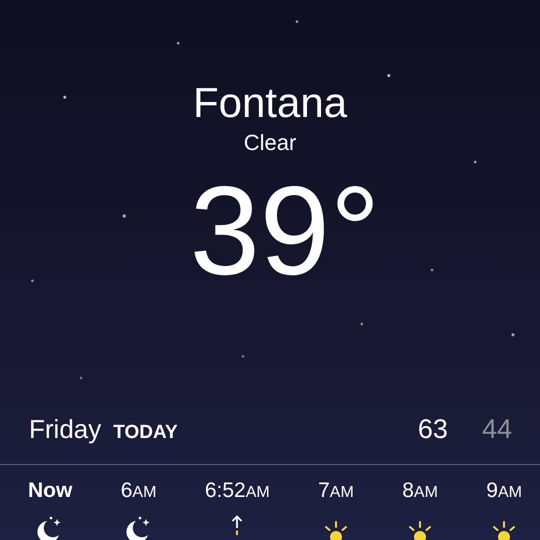 The width and height of the screenshot is (540, 540). I want to click on day-name: Friday, so click(65, 429).